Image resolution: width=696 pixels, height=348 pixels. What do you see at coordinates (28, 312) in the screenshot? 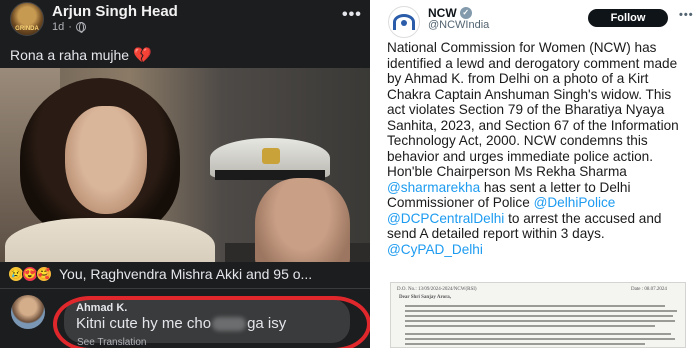
I see `commenter-avatar` at bounding box center [28, 312].